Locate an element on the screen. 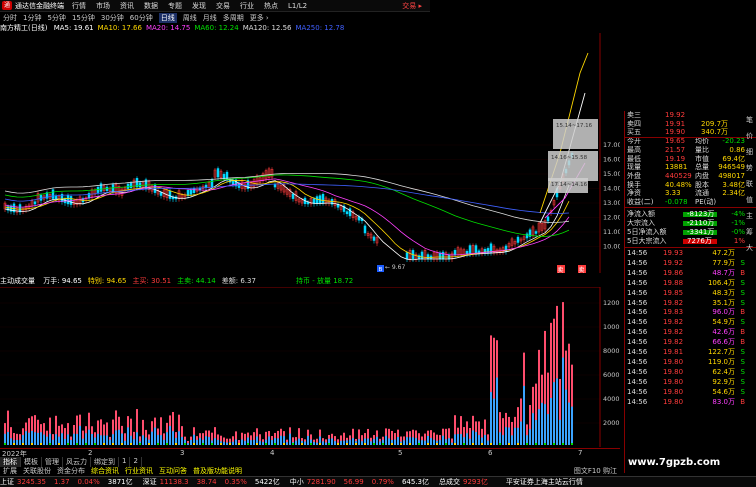 The width and height of the screenshot is (756, 487). info-tab: 资金分布 is located at coordinates (71, 470).